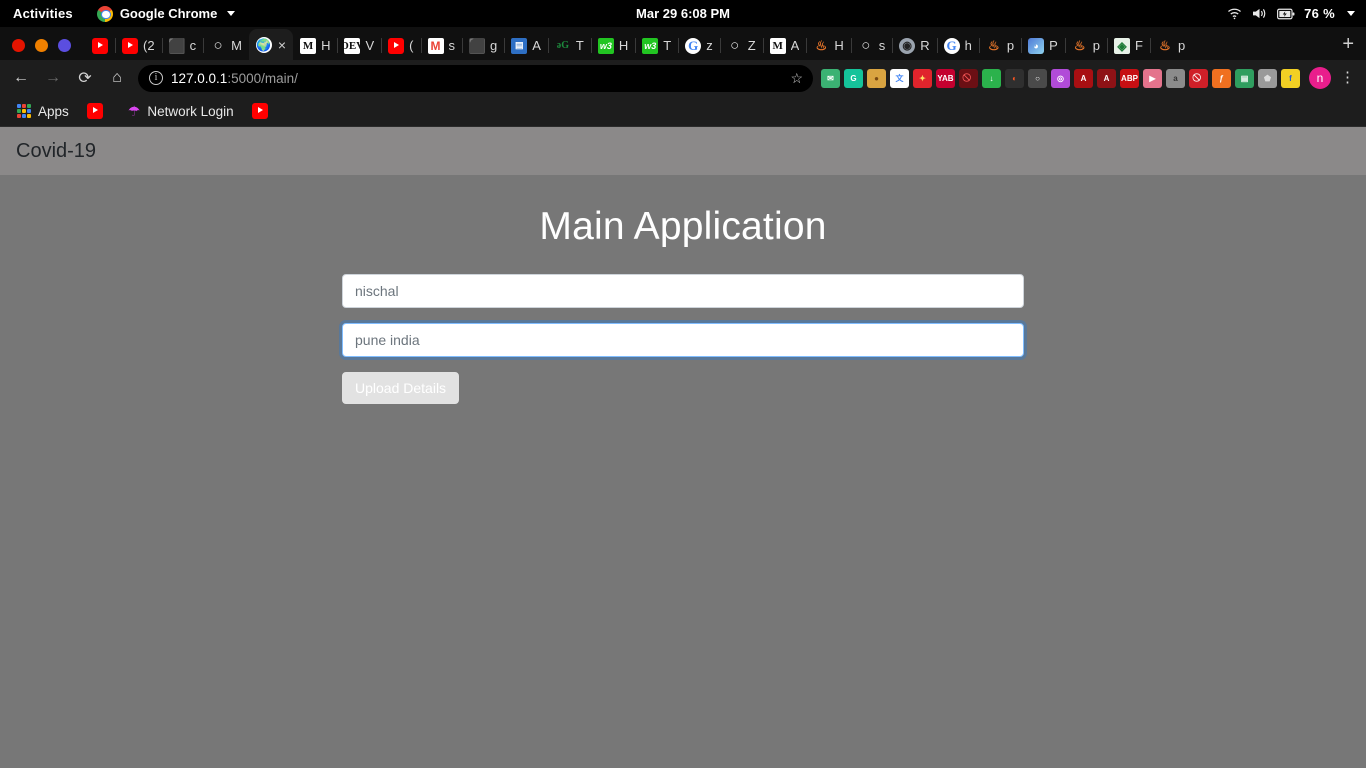  Describe the element at coordinates (326, 45) in the screenshot. I see `tab-title: H` at that location.